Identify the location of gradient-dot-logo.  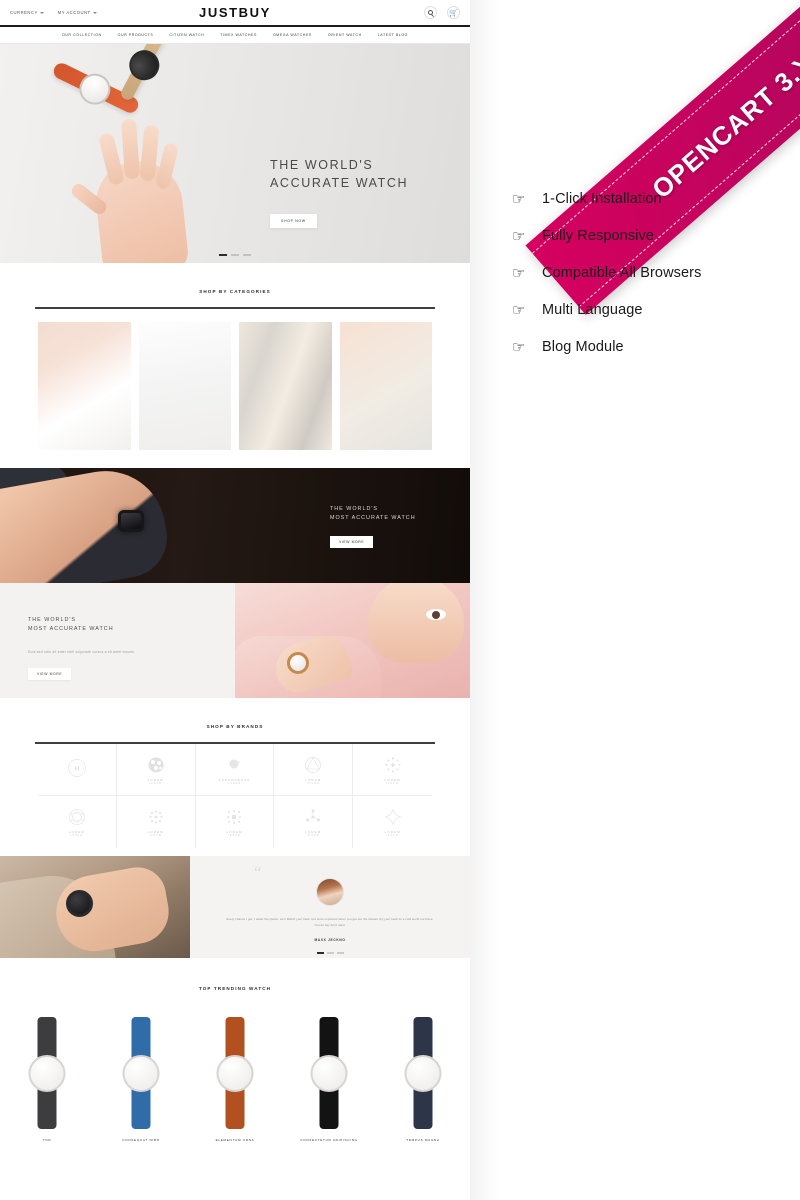
(235, 763).